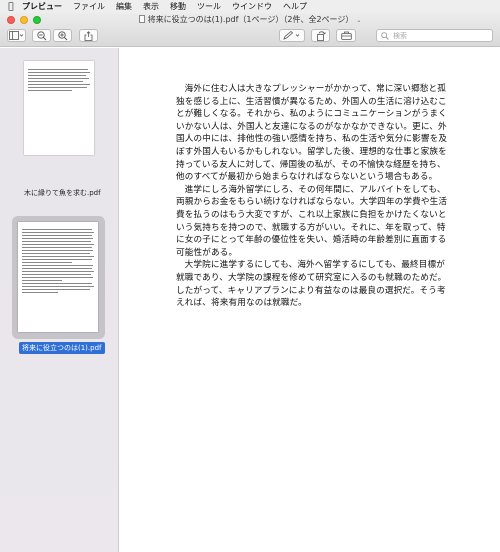 The height and width of the screenshot is (552, 500). I want to click on menu-edit: 編集, so click(124, 6).